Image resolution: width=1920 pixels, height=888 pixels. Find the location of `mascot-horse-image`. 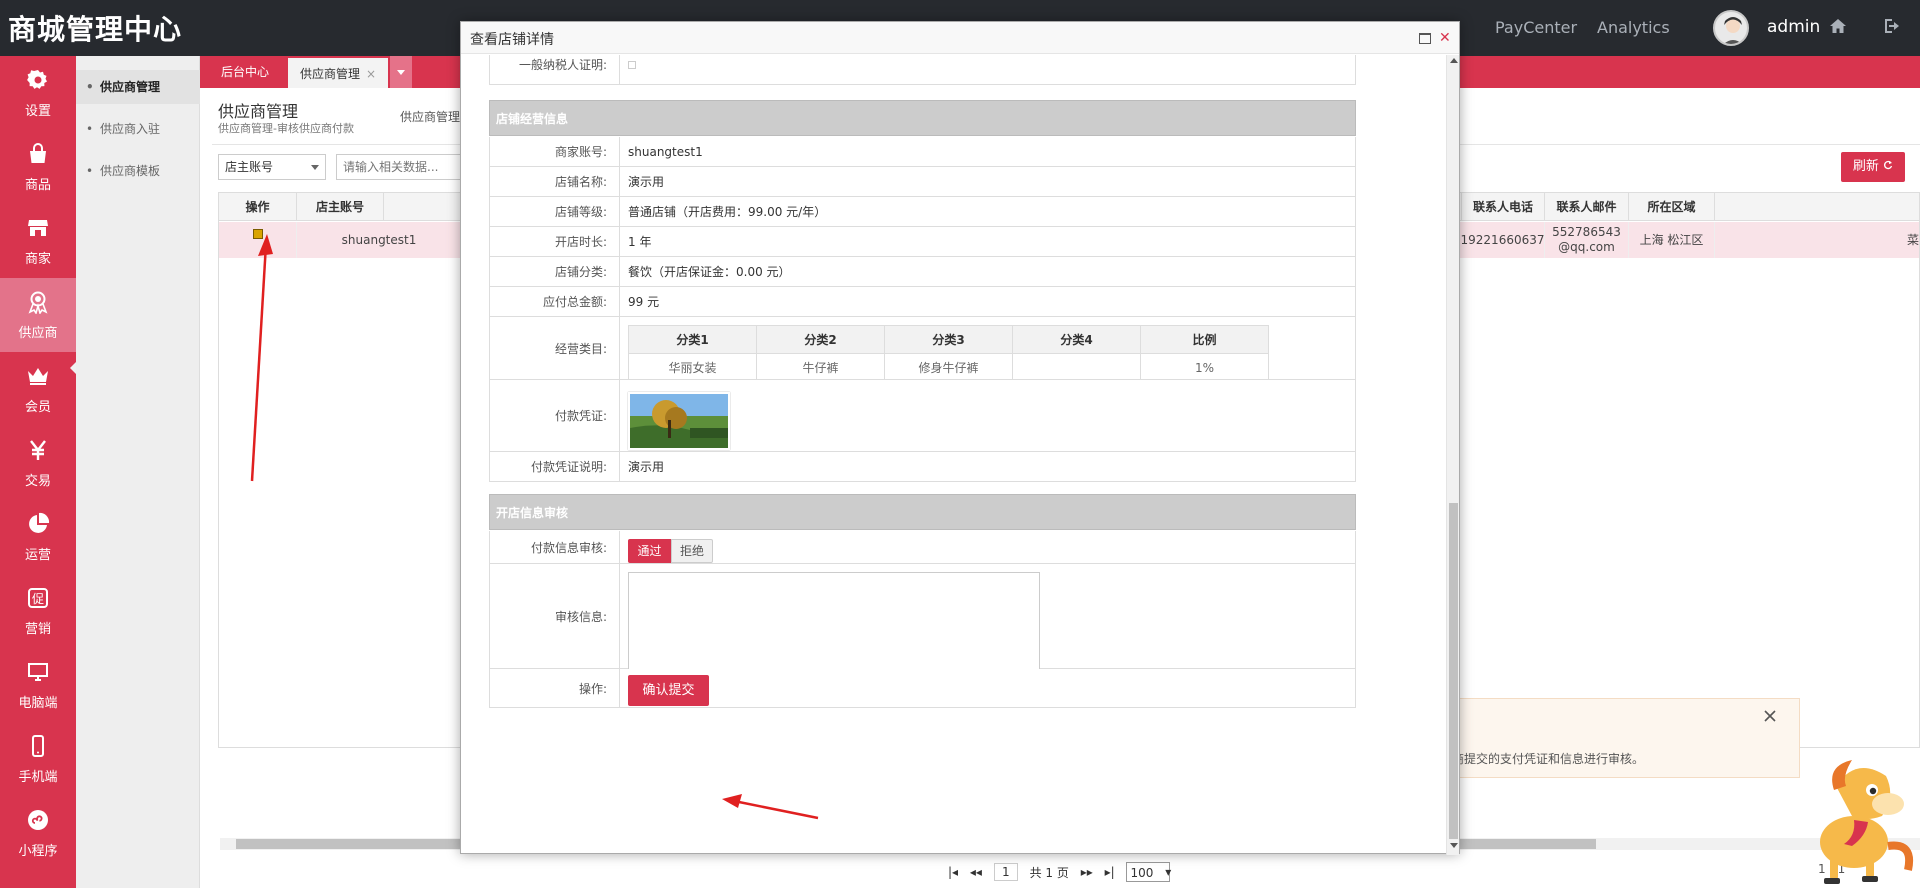

mascot-horse-image is located at coordinates (1866, 822).